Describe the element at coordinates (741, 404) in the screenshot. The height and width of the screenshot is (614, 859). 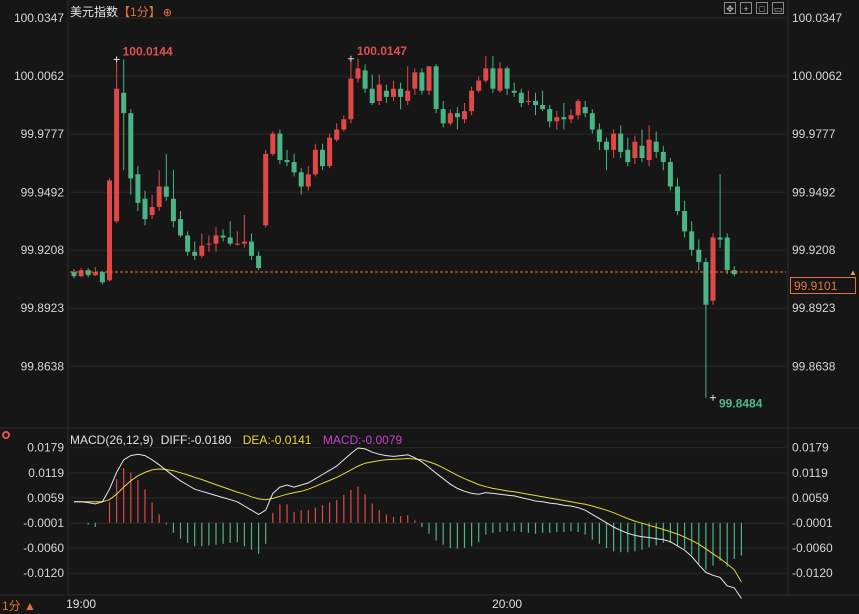
I see `annotation-label: 99.8484` at that location.